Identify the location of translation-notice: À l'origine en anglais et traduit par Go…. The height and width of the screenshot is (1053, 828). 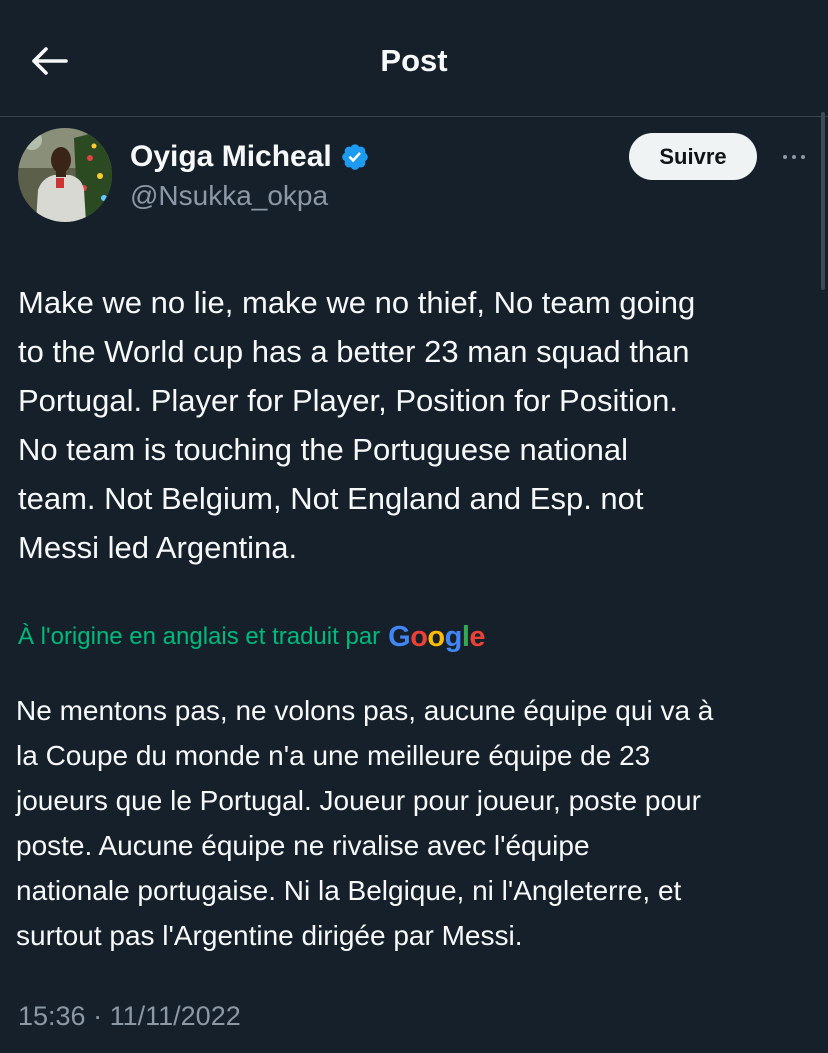
(252, 637).